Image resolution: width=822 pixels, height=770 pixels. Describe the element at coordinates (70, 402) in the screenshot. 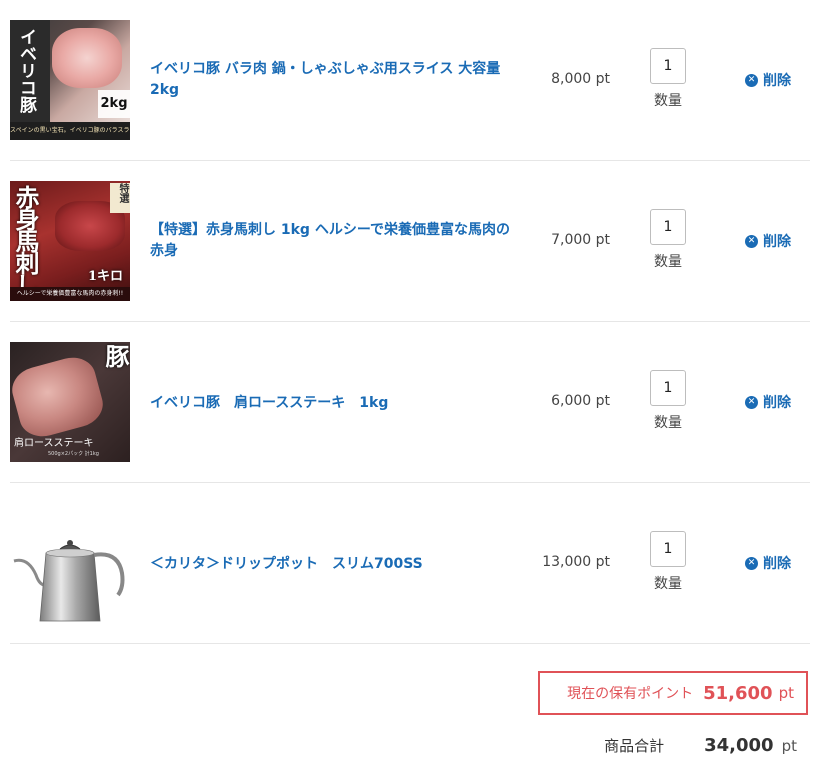

I see `product-thumbnail: イベリコ豚 肩ロースステーキ 500g×2パック 計1kg` at that location.